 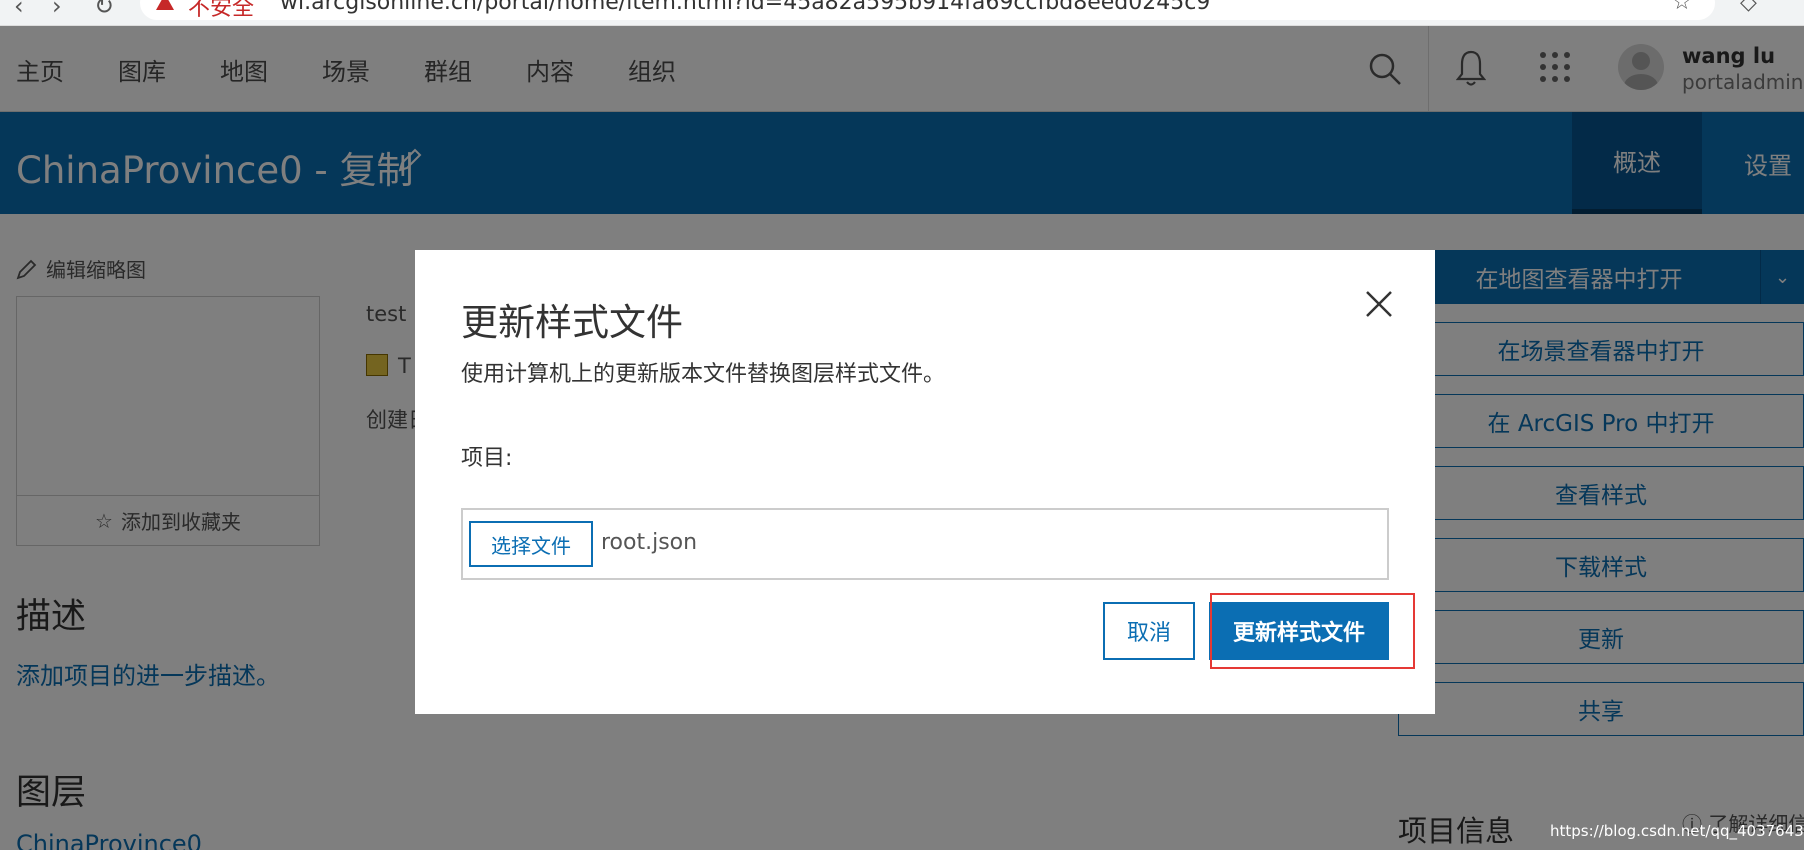 What do you see at coordinates (1379, 304) in the screenshot?
I see `close-icon` at bounding box center [1379, 304].